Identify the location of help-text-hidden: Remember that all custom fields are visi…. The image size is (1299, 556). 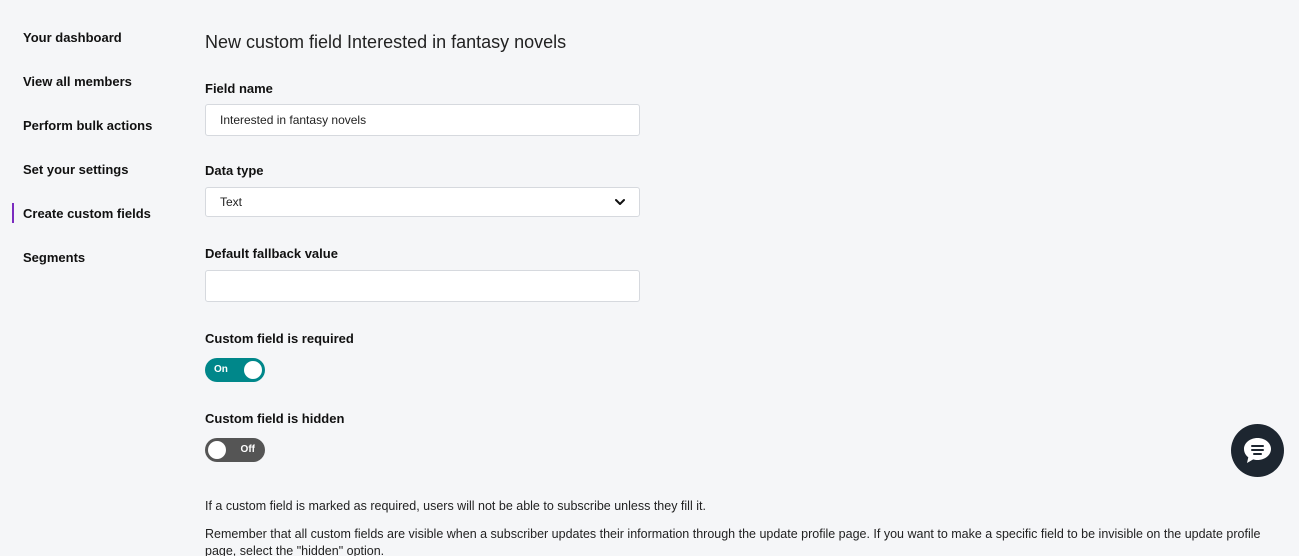
(733, 541).